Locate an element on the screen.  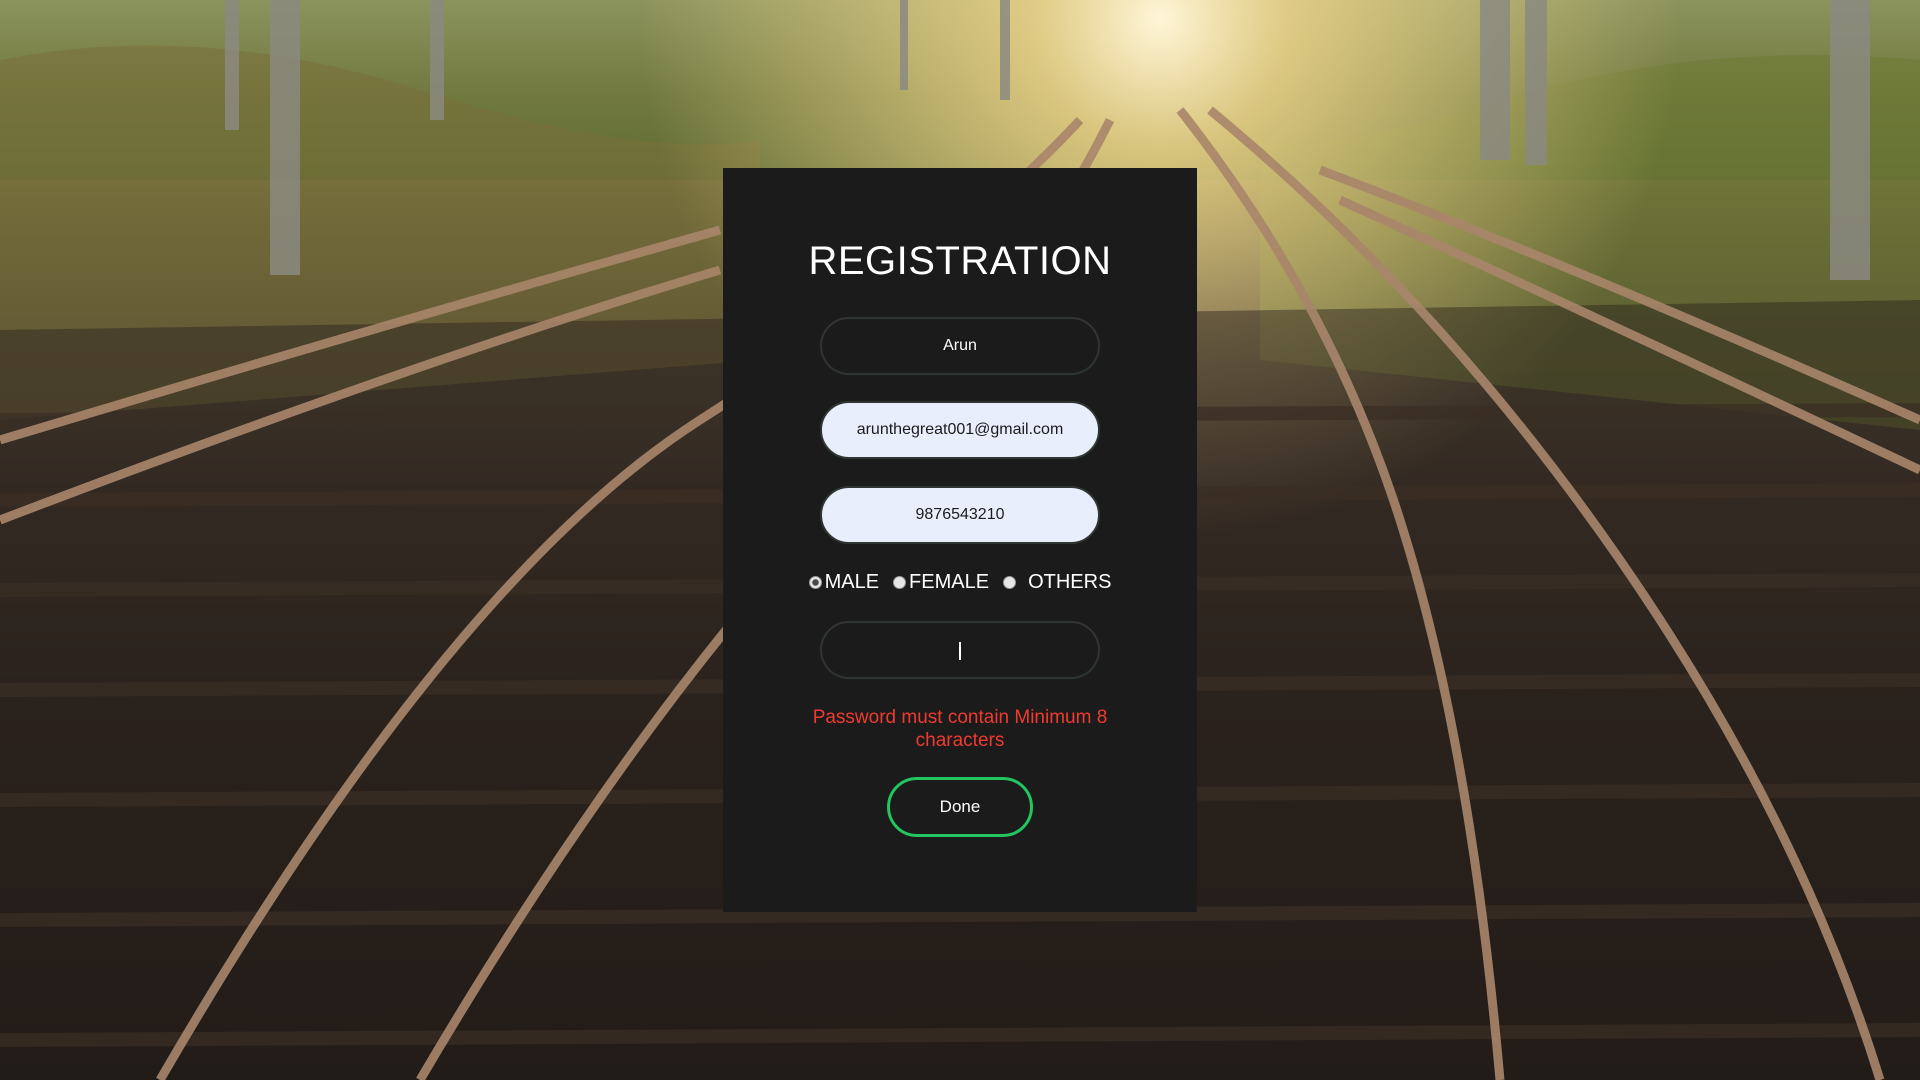
female-radio is located at coordinates (900, 582).